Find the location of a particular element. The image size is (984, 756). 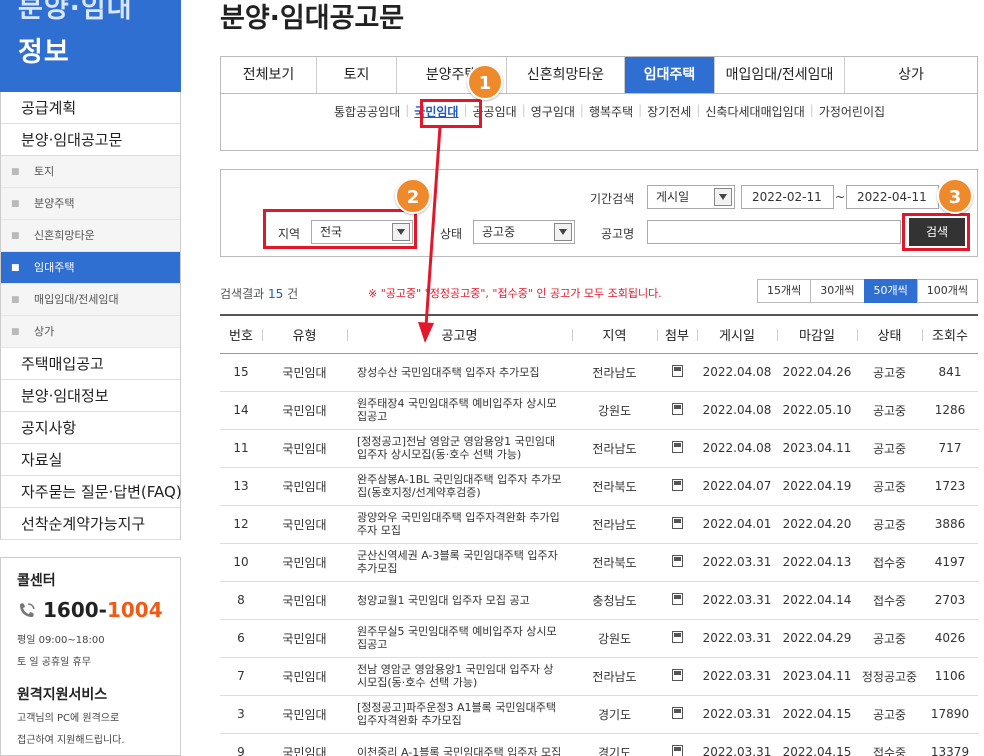

tab-0: 전체보기 is located at coordinates (269, 75).